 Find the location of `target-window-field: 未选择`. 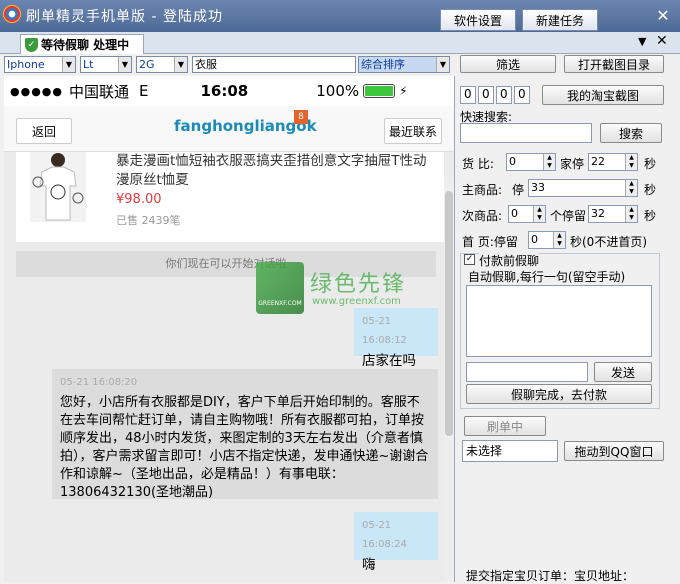

target-window-field: 未选择 is located at coordinates (510, 451).